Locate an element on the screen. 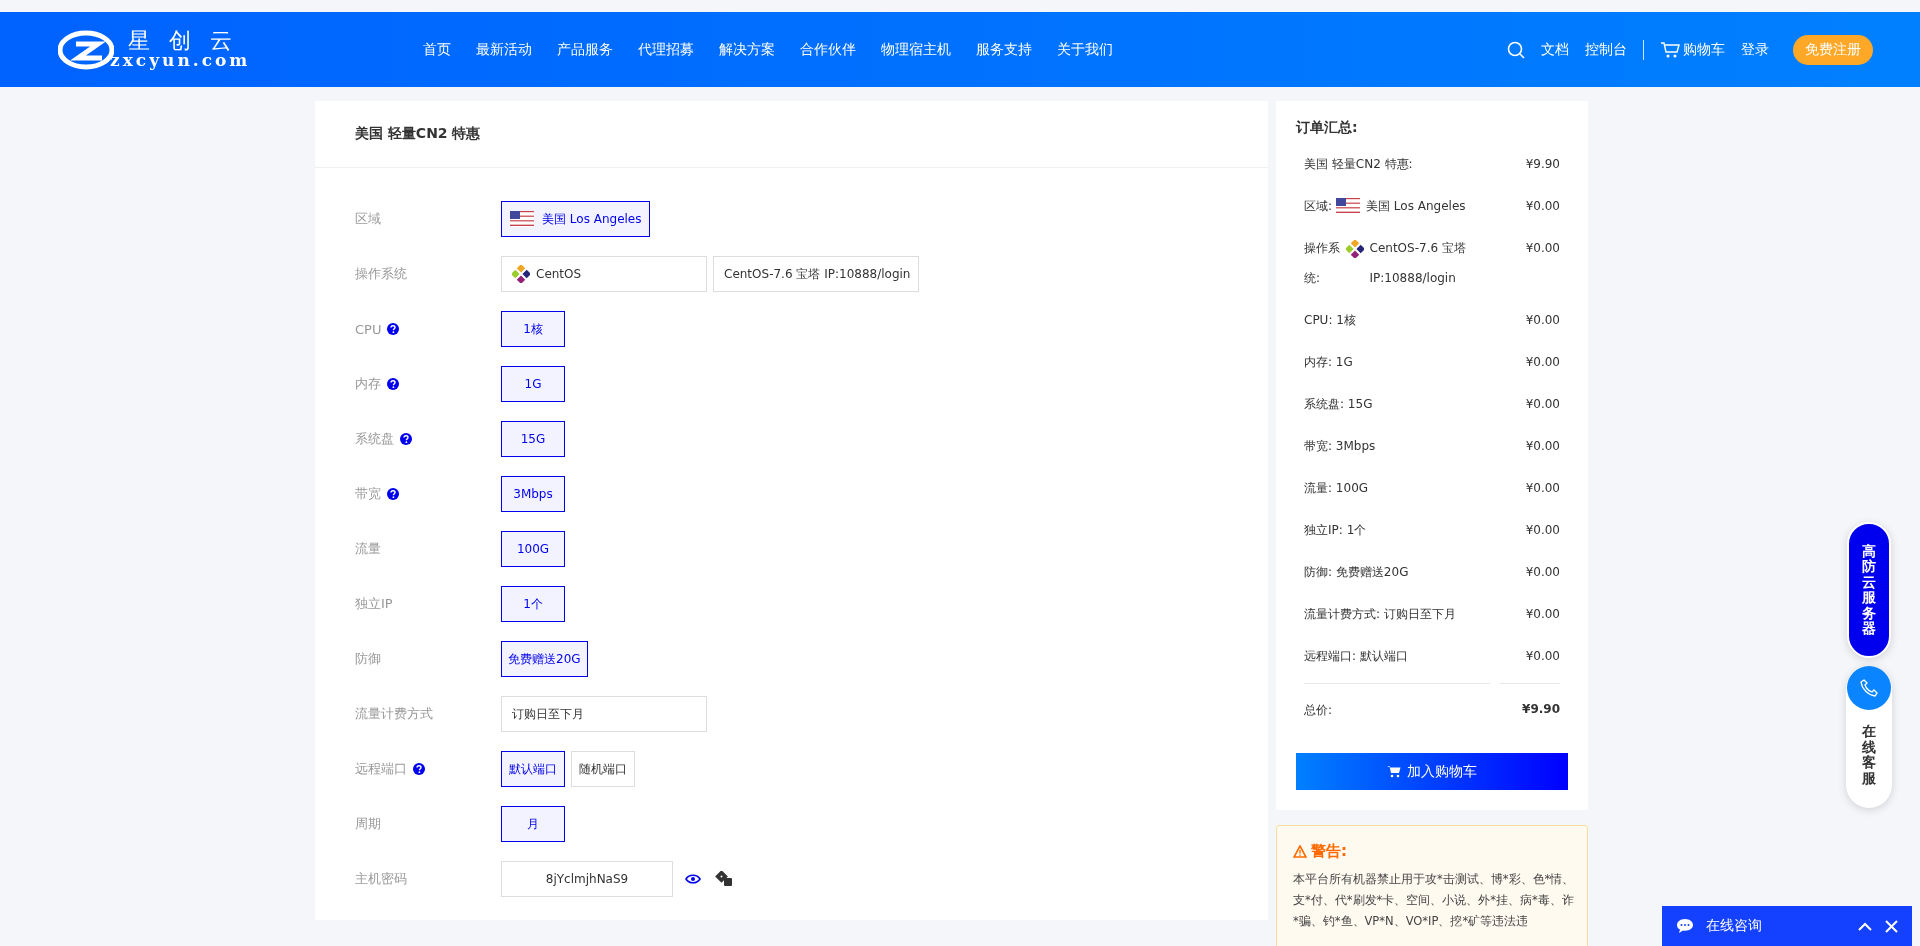  logo-brand-text: 星 创 云 is located at coordinates (189, 41).